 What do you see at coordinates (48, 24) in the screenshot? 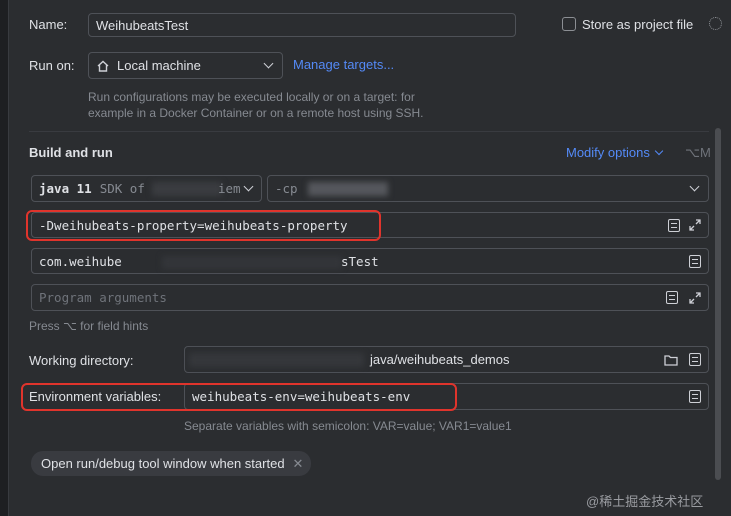
I see `name-label: Name:` at bounding box center [48, 24].